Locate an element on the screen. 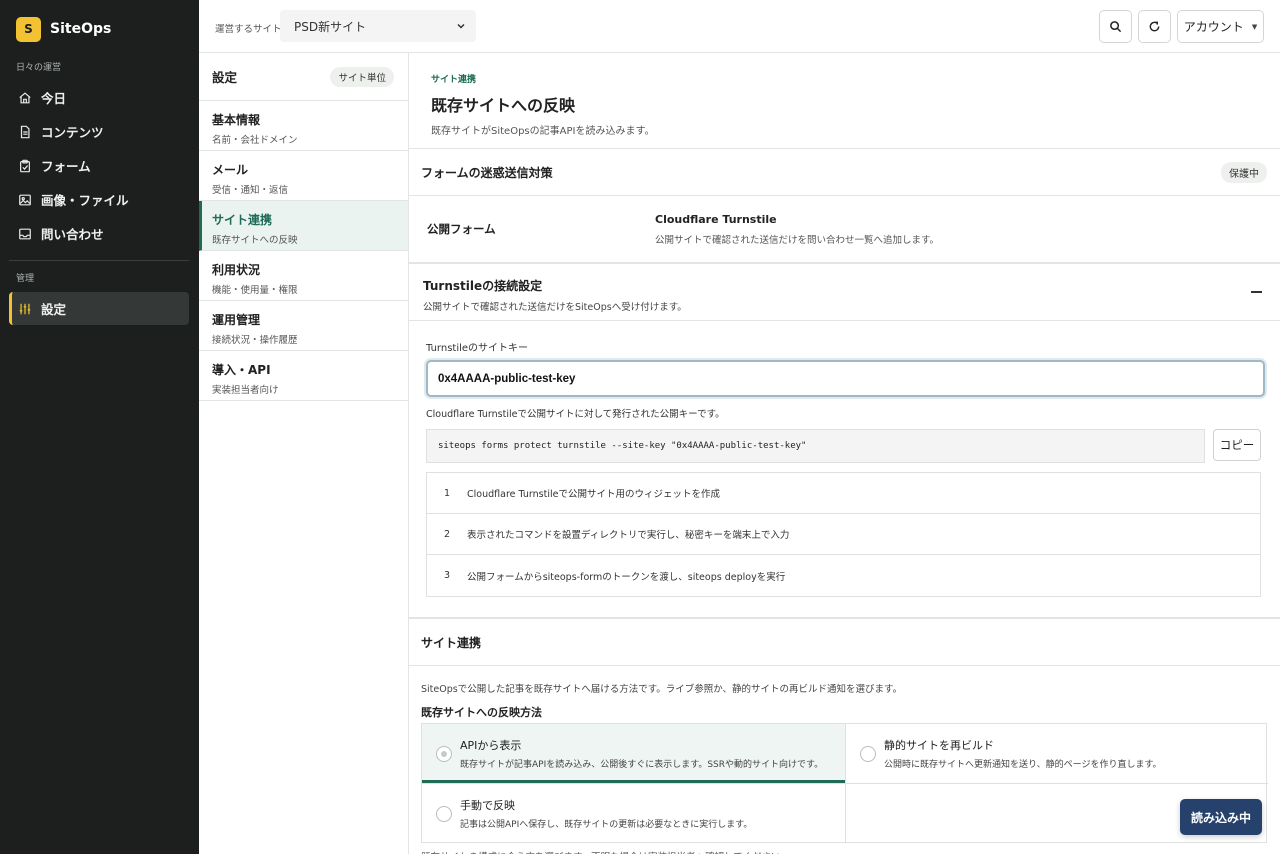 Image resolution: width=1280 pixels, height=854 pixels. subnav-item-usage: 利用状況 機能・使用量・権限 is located at coordinates (303, 276).